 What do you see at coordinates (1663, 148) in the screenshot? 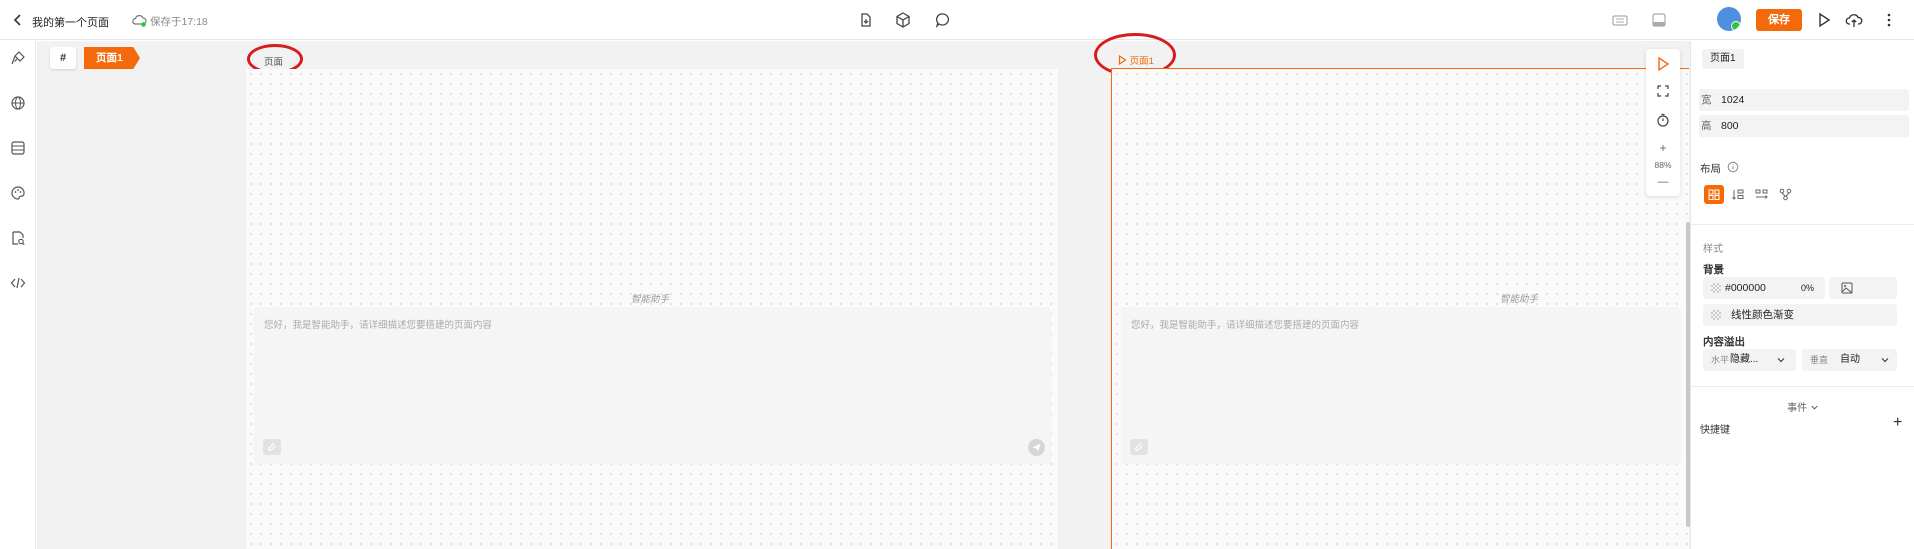
I see `zoom-in-button: +` at bounding box center [1663, 148].